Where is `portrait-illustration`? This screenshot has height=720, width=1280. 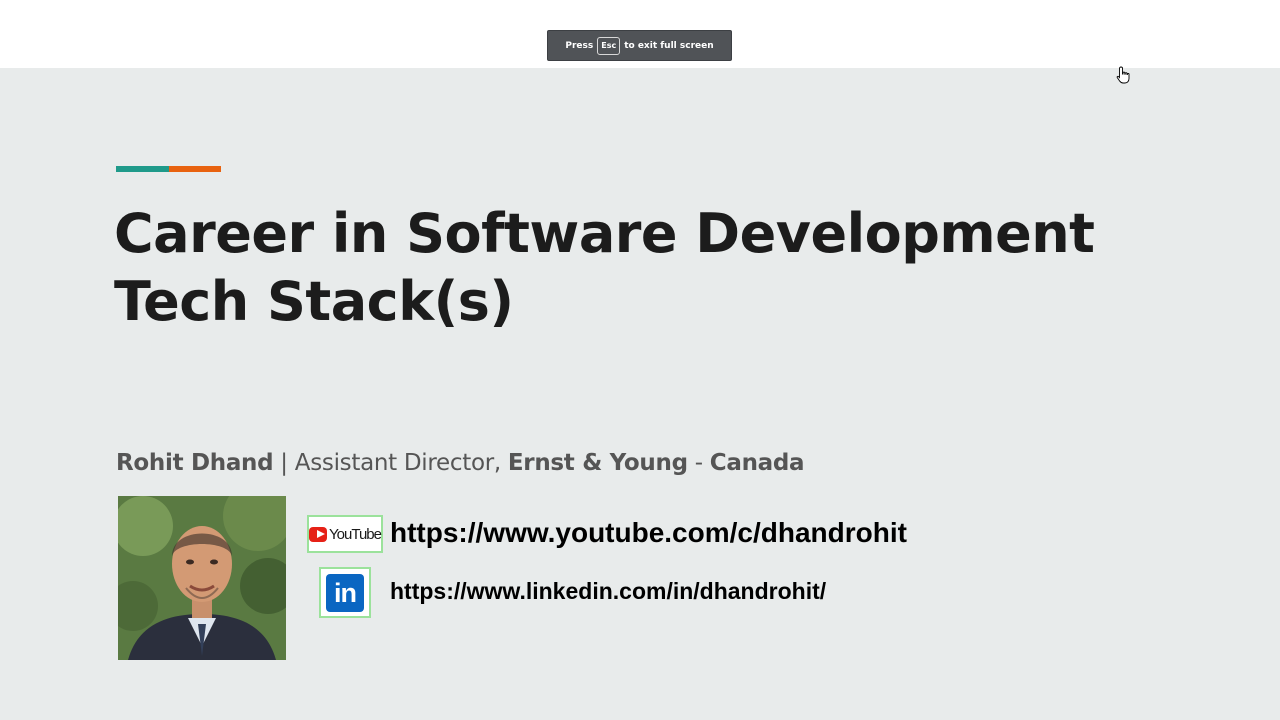
portrait-illustration is located at coordinates (202, 578).